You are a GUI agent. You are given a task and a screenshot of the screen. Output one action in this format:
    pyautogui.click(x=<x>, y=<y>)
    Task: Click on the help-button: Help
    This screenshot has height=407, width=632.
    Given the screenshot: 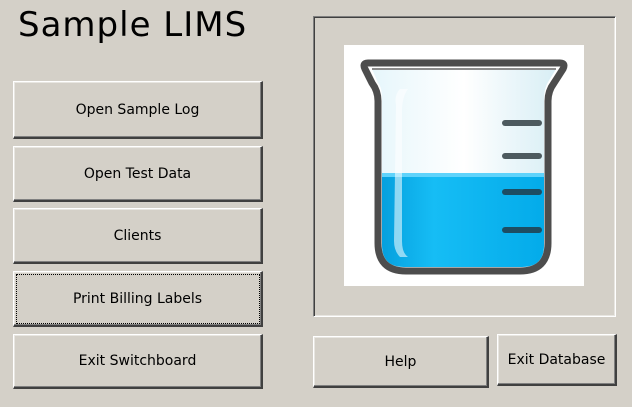 What is the action you would take?
    pyautogui.click(x=401, y=362)
    